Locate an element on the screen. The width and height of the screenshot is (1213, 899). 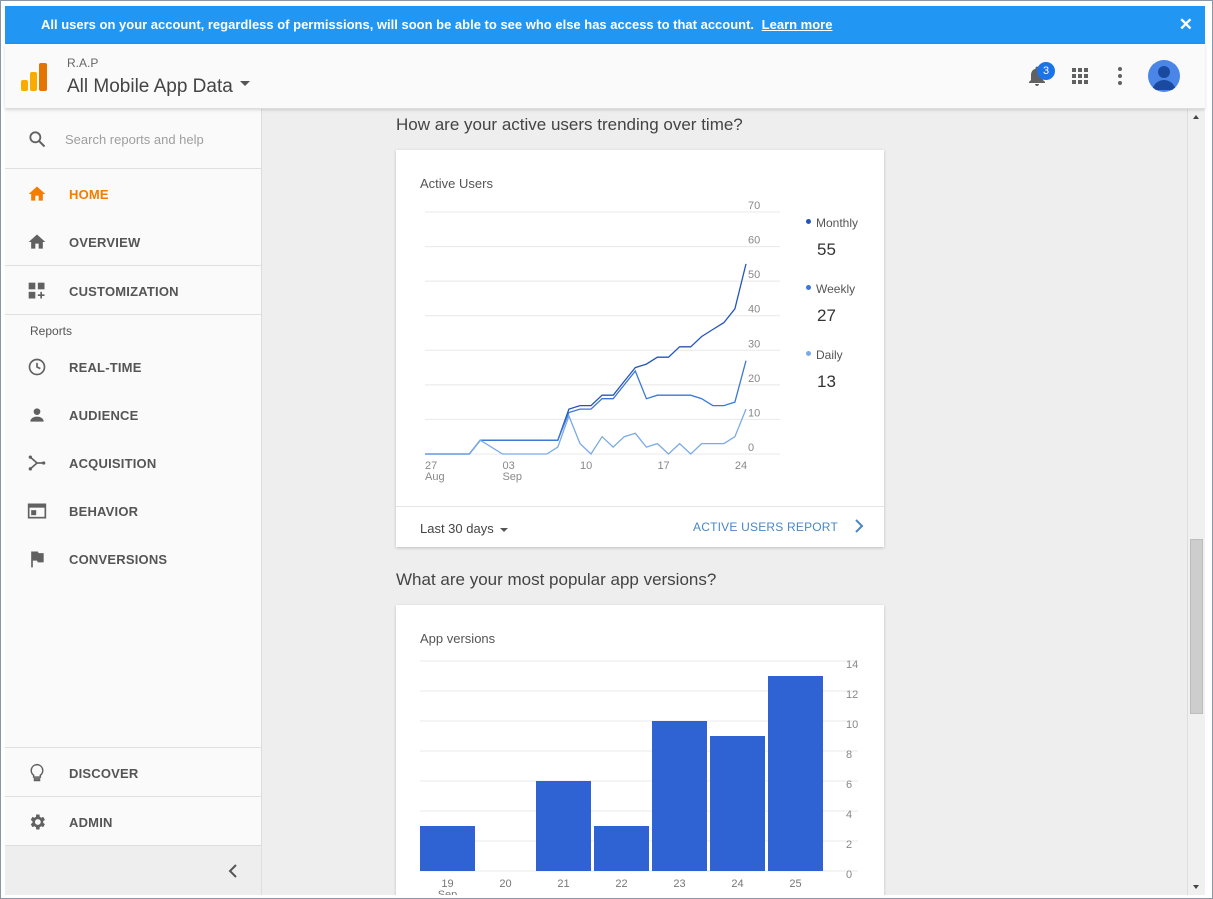
apps-grid-icon is located at coordinates (1080, 76).